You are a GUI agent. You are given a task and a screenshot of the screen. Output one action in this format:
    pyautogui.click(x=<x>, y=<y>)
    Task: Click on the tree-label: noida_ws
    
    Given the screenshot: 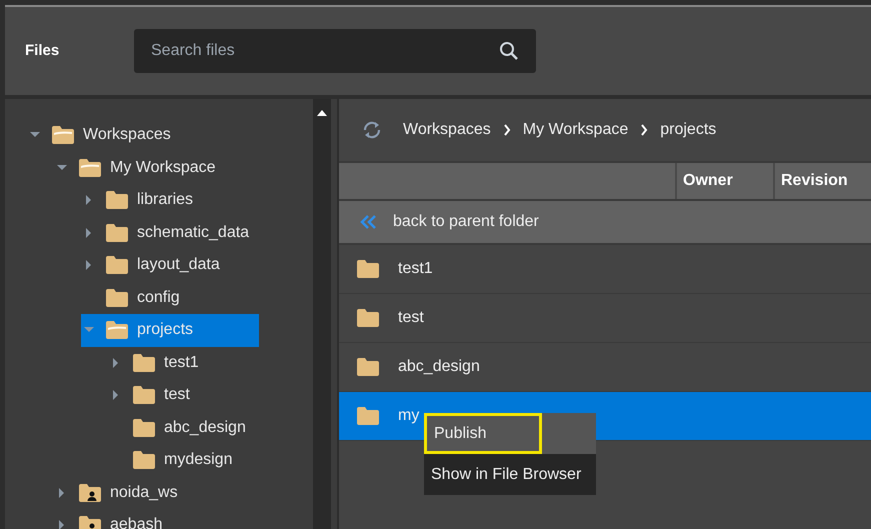 What is the action you would take?
    pyautogui.click(x=144, y=492)
    